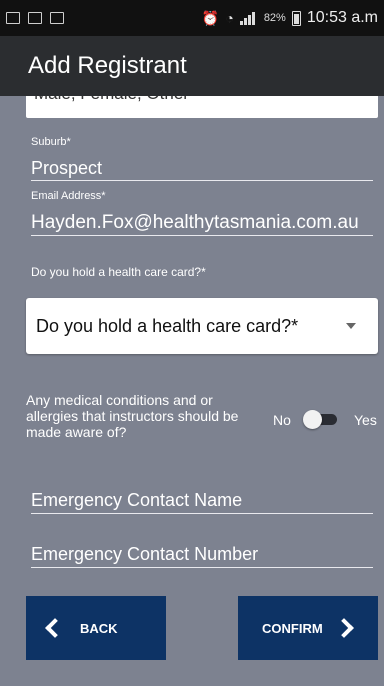  What do you see at coordinates (57, 18) in the screenshot?
I see `gallery-notification-icon` at bounding box center [57, 18].